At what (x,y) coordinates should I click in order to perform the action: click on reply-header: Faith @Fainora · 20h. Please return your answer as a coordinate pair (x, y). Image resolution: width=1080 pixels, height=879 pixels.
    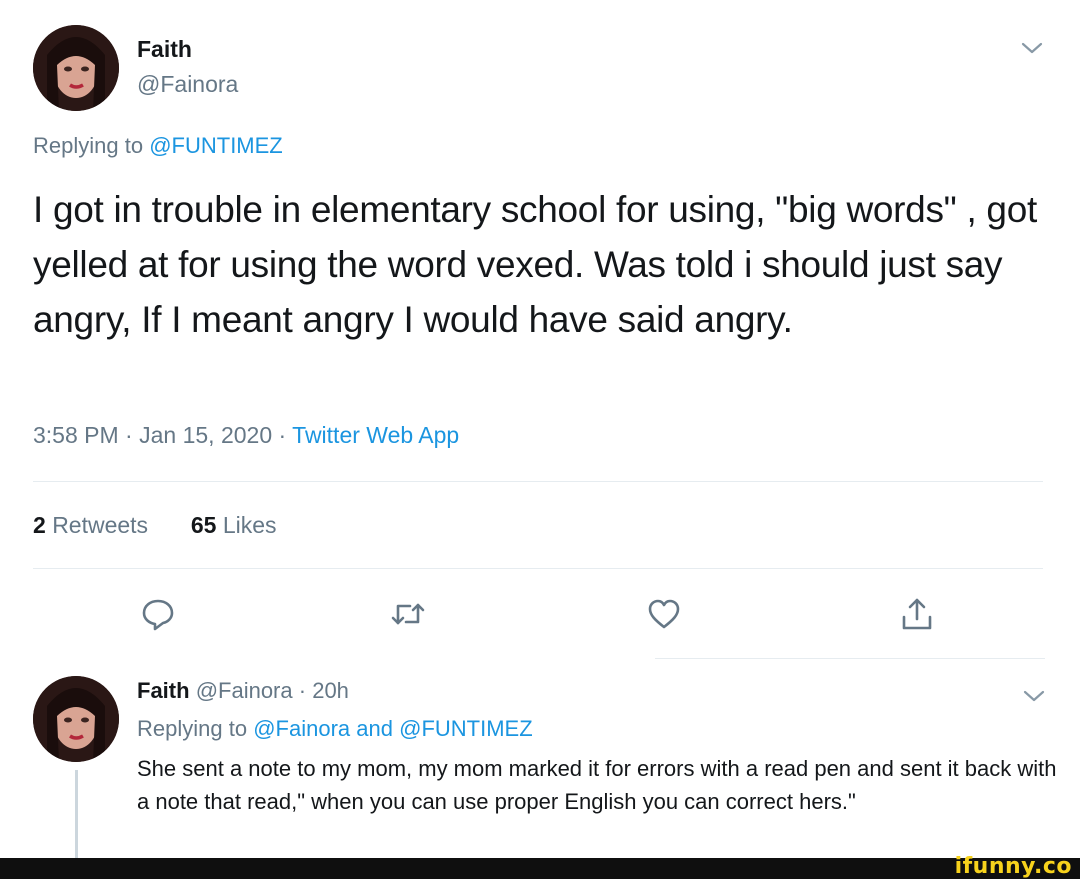
    Looking at the image, I should click on (243, 691).